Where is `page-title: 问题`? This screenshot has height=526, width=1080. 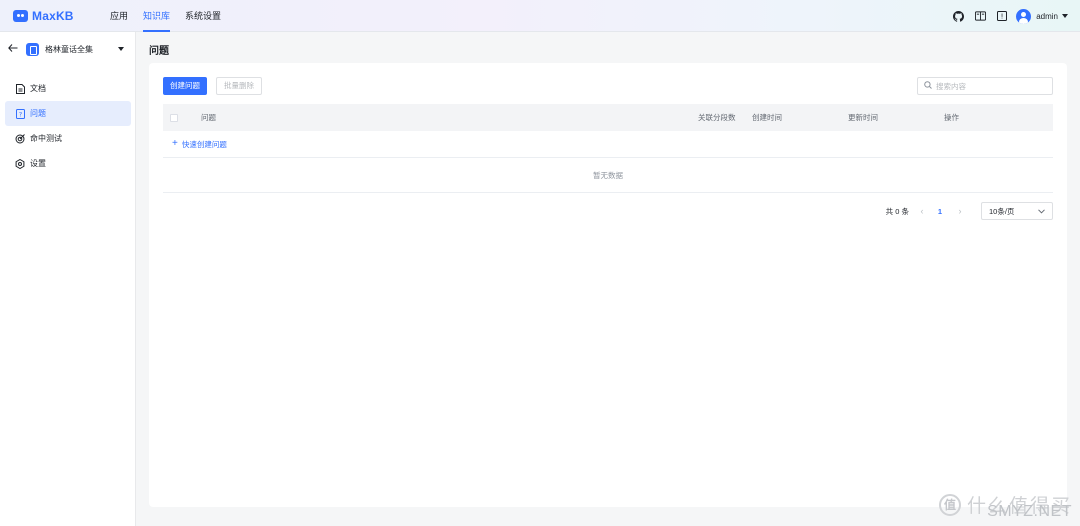
page-title: 问题 is located at coordinates (159, 51).